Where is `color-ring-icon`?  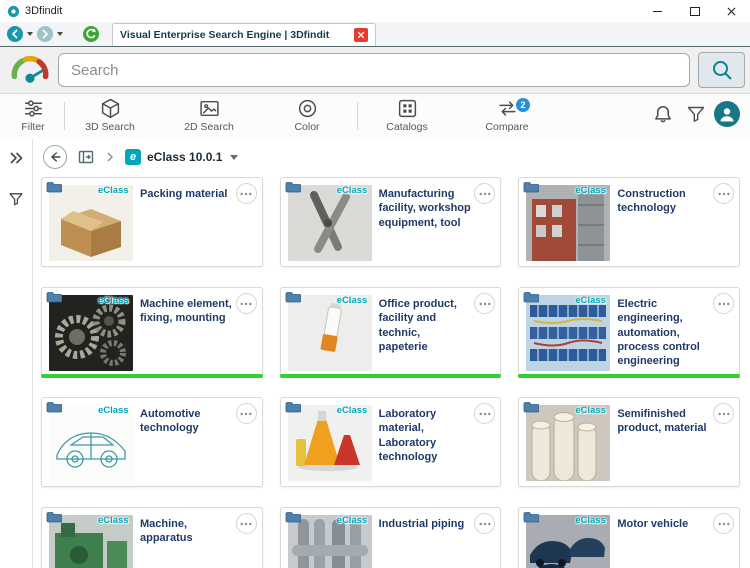
color-ring-icon is located at coordinates (307, 108).